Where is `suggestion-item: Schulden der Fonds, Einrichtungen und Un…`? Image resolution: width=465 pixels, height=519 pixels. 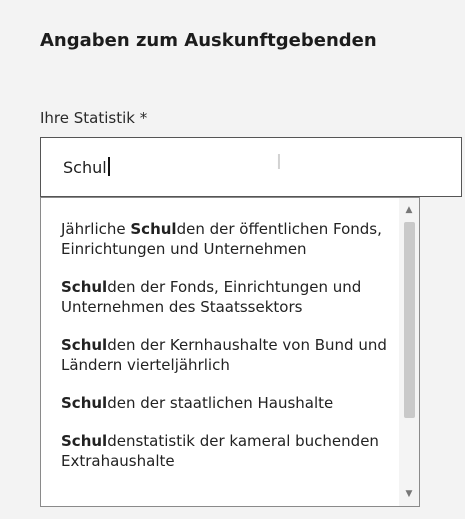 suggestion-item: Schulden der Fonds, Einrichtungen und Un… is located at coordinates (220, 297).